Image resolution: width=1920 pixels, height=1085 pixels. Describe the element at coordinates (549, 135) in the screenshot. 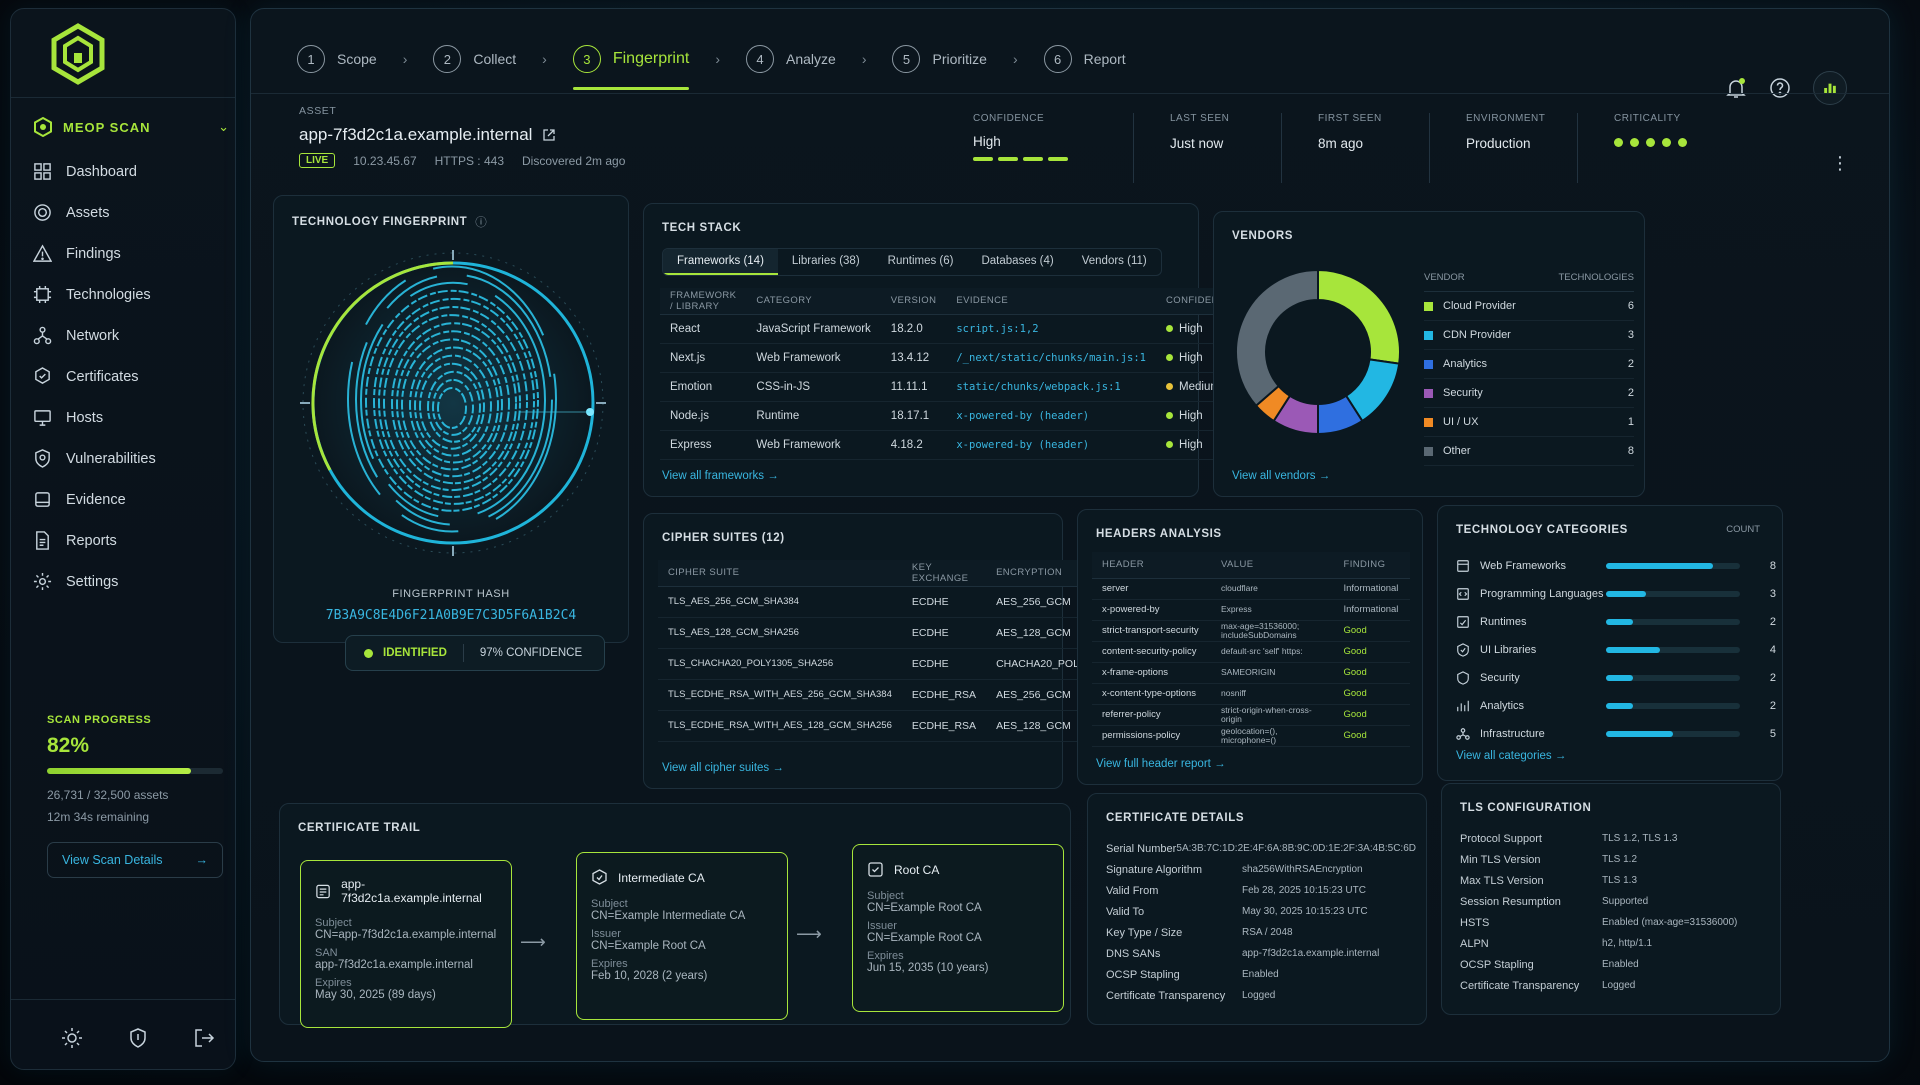

I see `external-link-icon` at that location.